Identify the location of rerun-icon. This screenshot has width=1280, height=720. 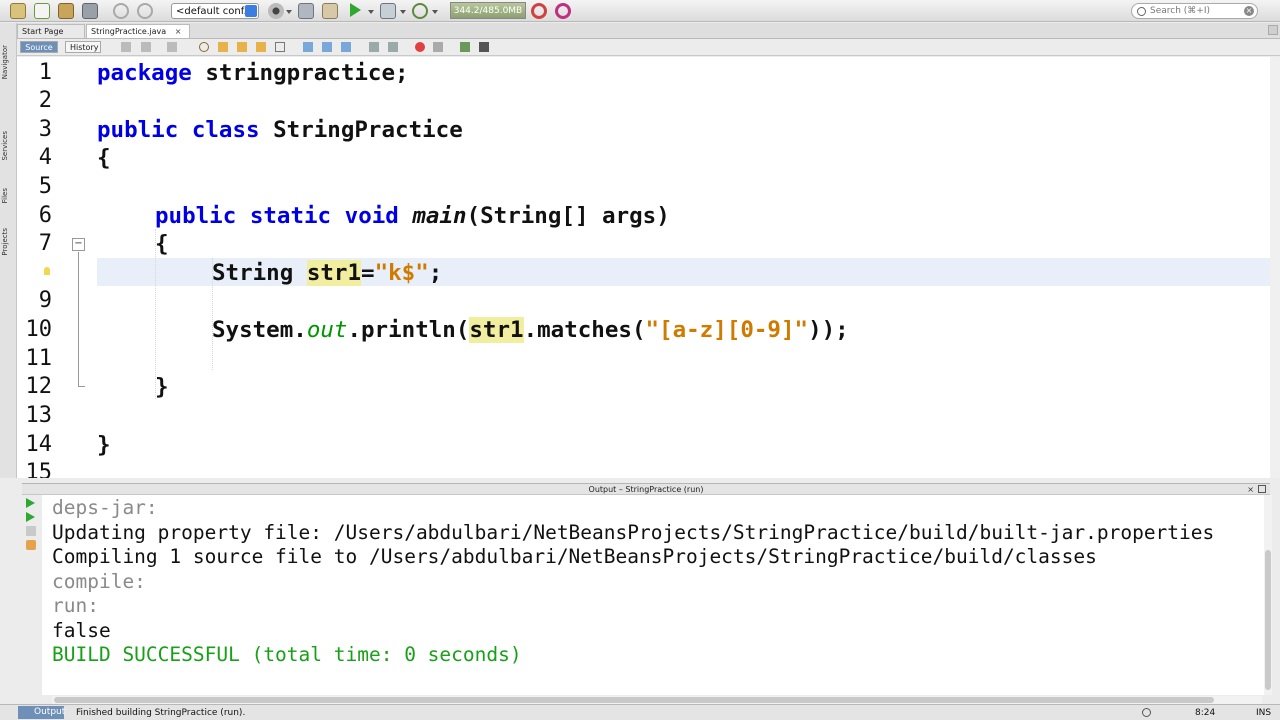
(30, 503).